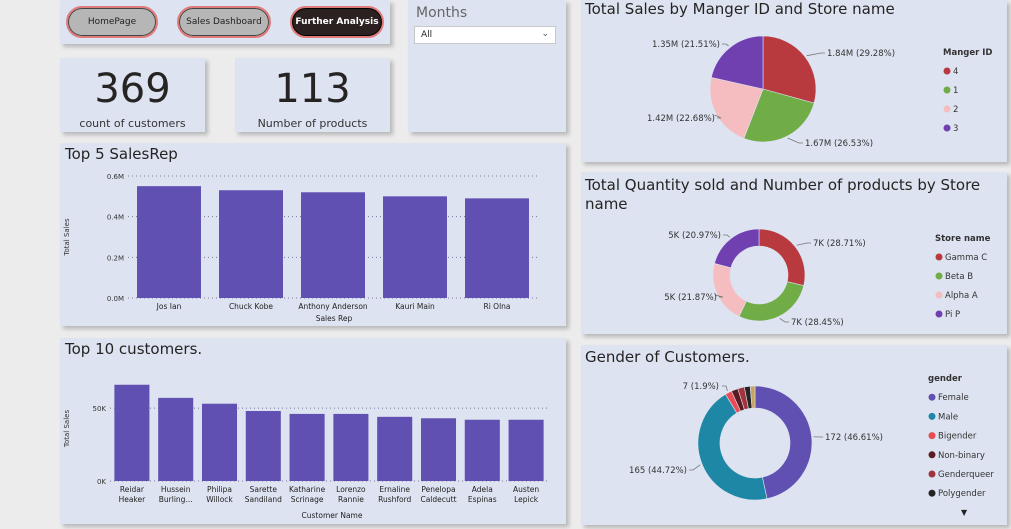  What do you see at coordinates (351, 499) in the screenshot?
I see `top10-category-label: Rannie` at bounding box center [351, 499].